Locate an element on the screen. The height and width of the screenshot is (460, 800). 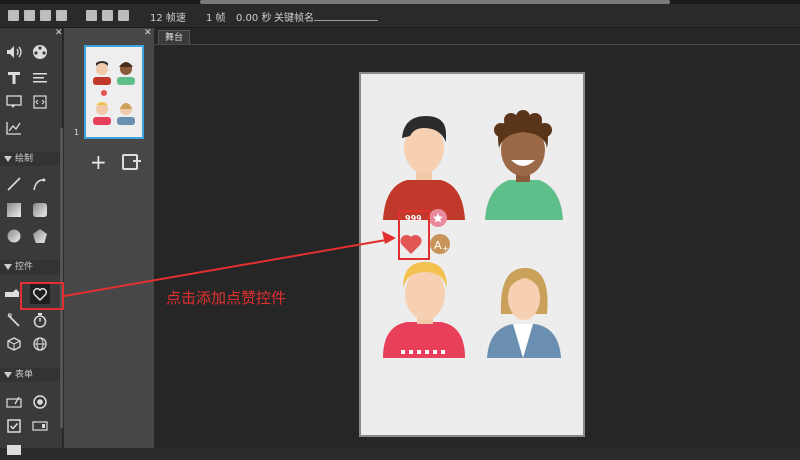
avatar-dark-hair is located at coordinates (424, 168).